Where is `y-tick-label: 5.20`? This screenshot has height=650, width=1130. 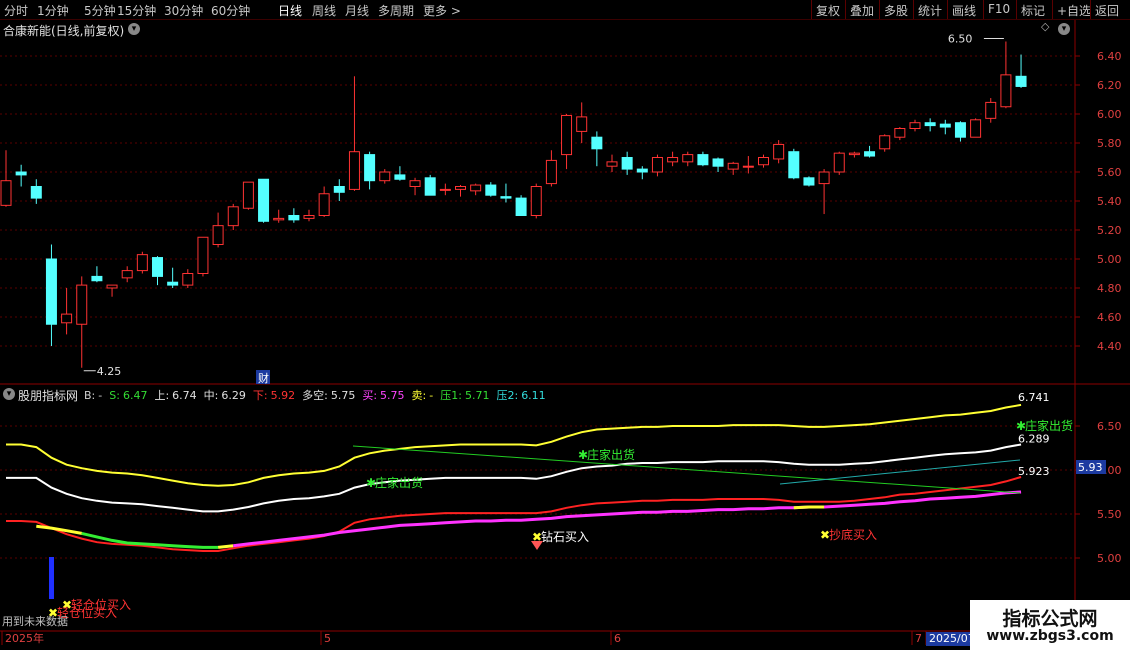
y-tick-label: 5.20 is located at coordinates (1109, 230).